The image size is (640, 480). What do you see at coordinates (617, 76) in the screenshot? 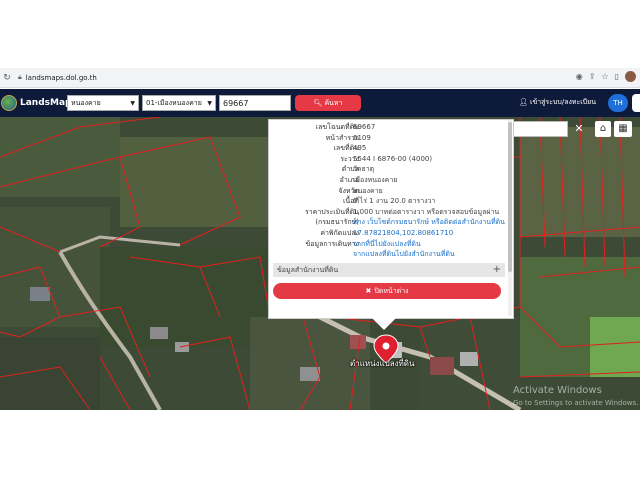
I see `sidebar-icon: ▯` at bounding box center [617, 76].